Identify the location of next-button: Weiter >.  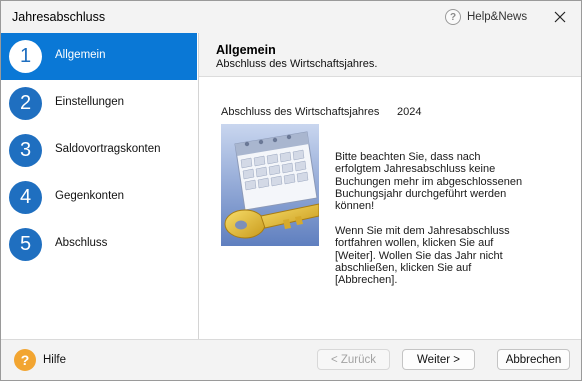
(438, 359).